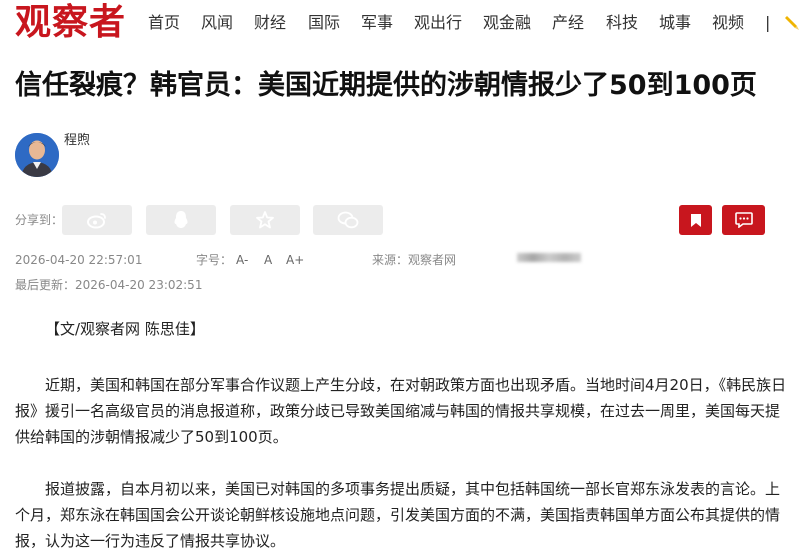  I want to click on publish-time: 2026-04-20 22:57:01, so click(79, 260).